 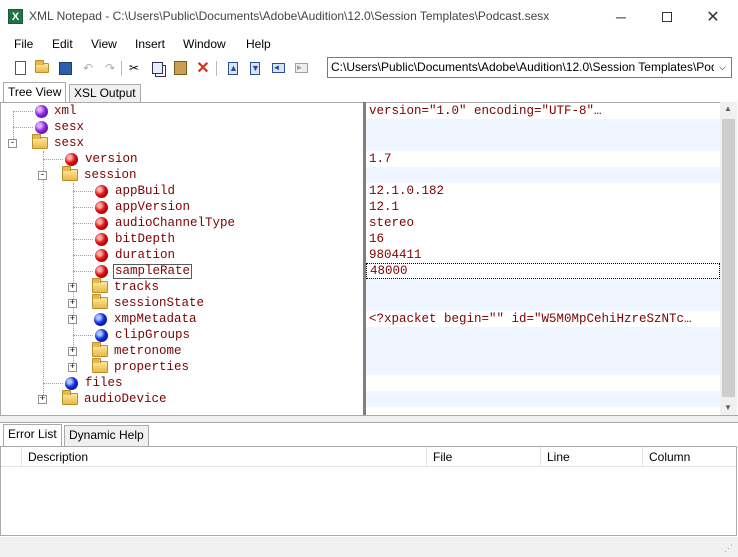 What do you see at coordinates (144, 271) in the screenshot?
I see `tree-node-samplerate: sampleRate` at bounding box center [144, 271].